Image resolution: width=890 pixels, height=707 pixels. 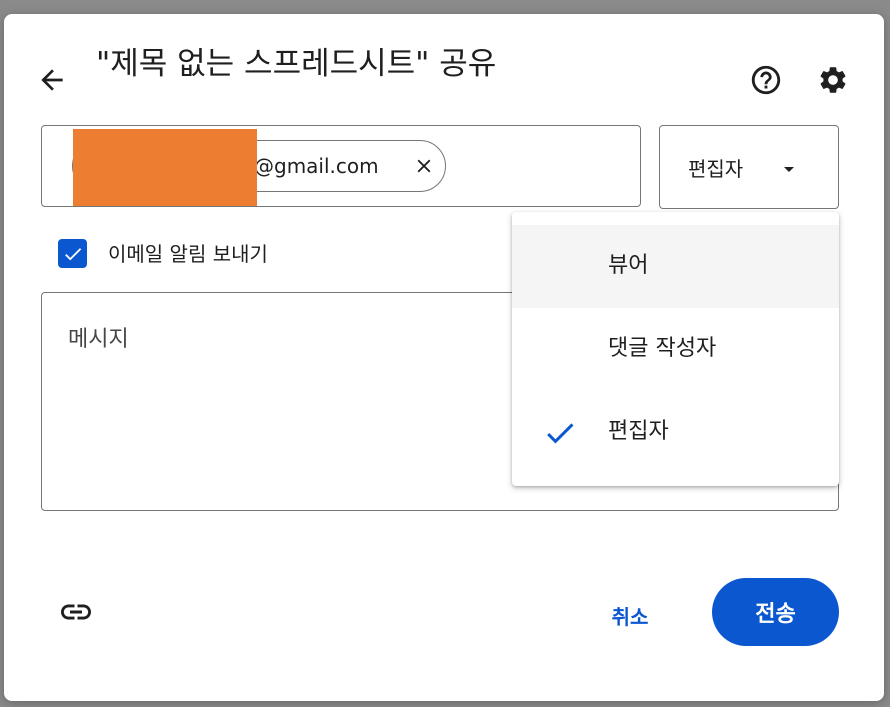 What do you see at coordinates (789, 169) in the screenshot?
I see `caret-down-icon` at bounding box center [789, 169].